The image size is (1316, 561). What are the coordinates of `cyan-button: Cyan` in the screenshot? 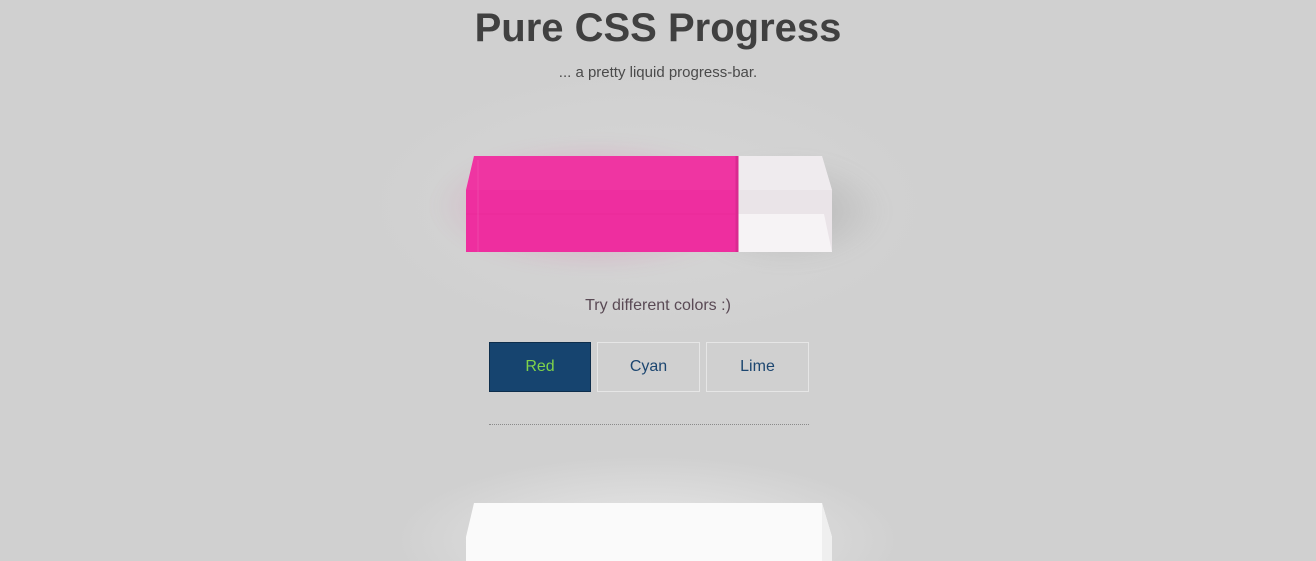 It's located at (648, 367).